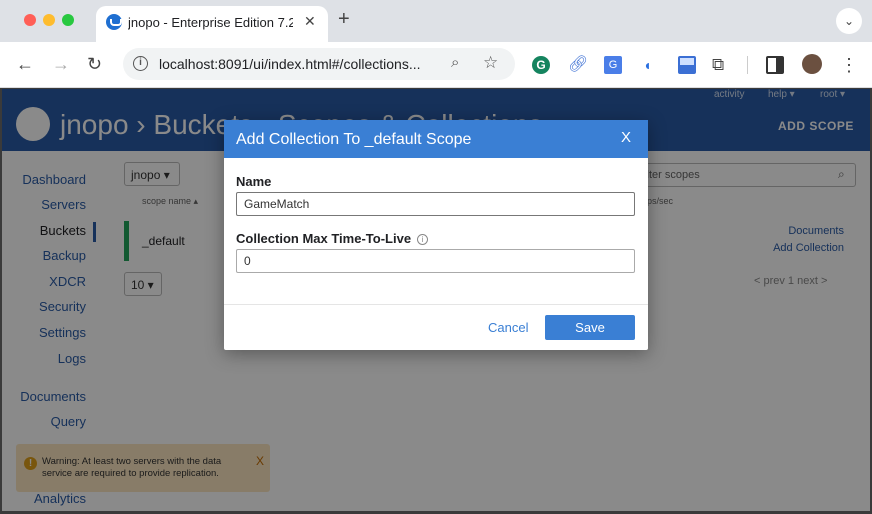 The width and height of the screenshot is (872, 514). What do you see at coordinates (254, 181) in the screenshot?
I see `name-label: Name` at bounding box center [254, 181].